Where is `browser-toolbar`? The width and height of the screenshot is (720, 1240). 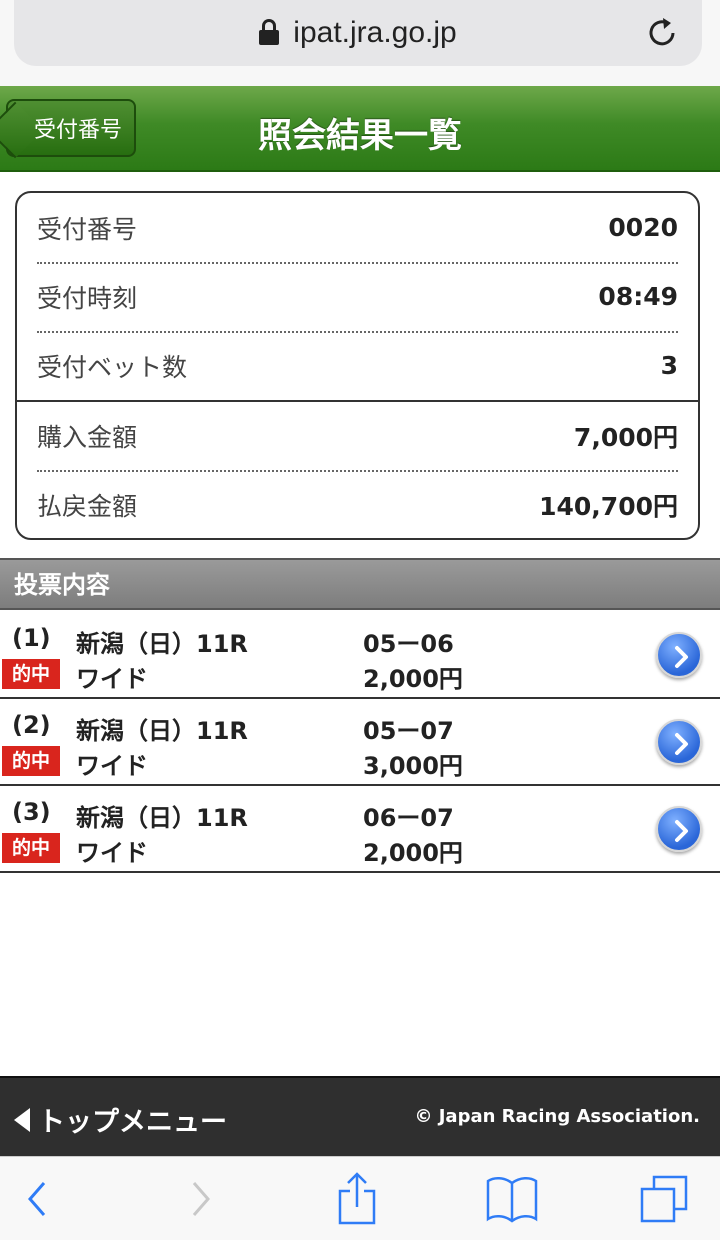 browser-toolbar is located at coordinates (360, 1198).